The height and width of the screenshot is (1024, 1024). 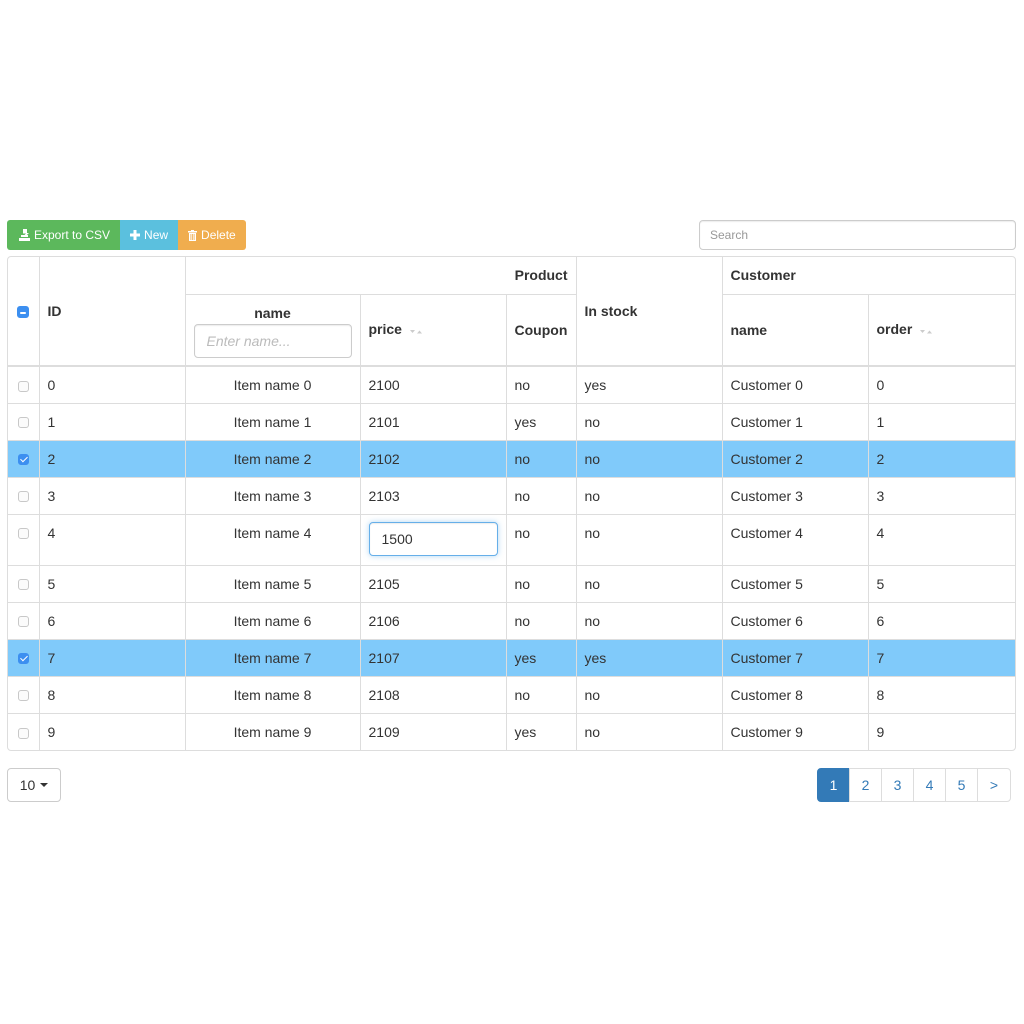 What do you see at coordinates (112, 421) in the screenshot?
I see `id-cell: 1` at bounding box center [112, 421].